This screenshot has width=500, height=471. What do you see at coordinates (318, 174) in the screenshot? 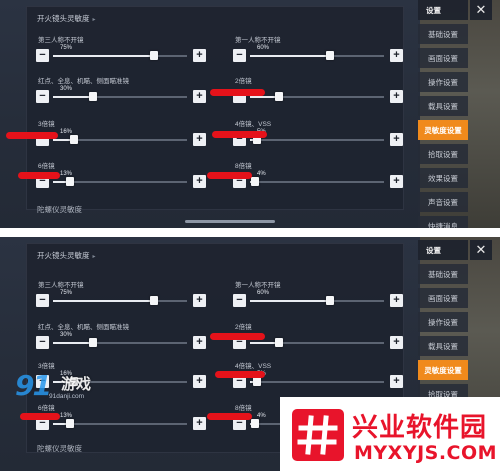
I see `sensitivity-setting: 8倍镜4%−+` at bounding box center [318, 174].